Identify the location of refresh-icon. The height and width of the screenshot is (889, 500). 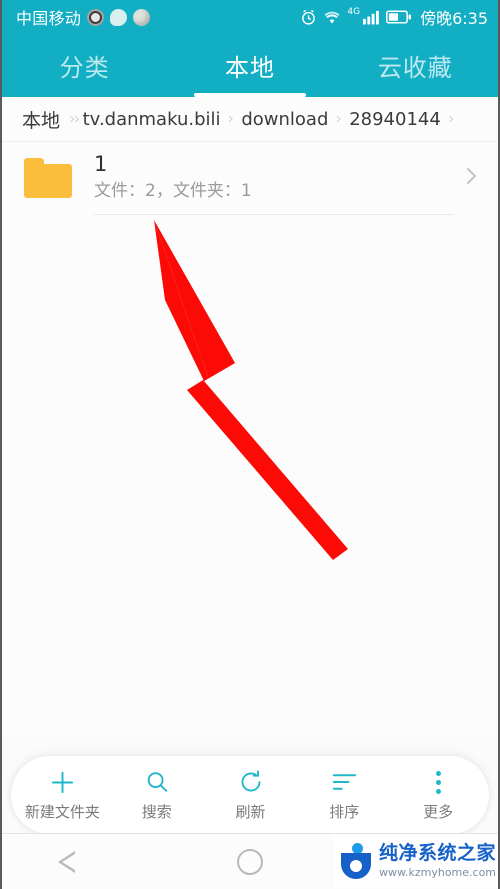
(251, 782).